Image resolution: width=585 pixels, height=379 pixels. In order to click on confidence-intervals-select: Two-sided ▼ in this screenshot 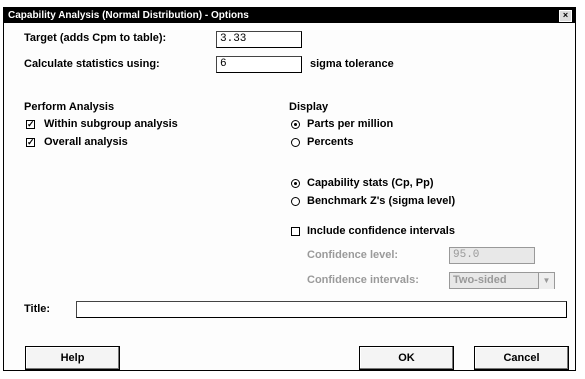, I will do `click(502, 280)`.